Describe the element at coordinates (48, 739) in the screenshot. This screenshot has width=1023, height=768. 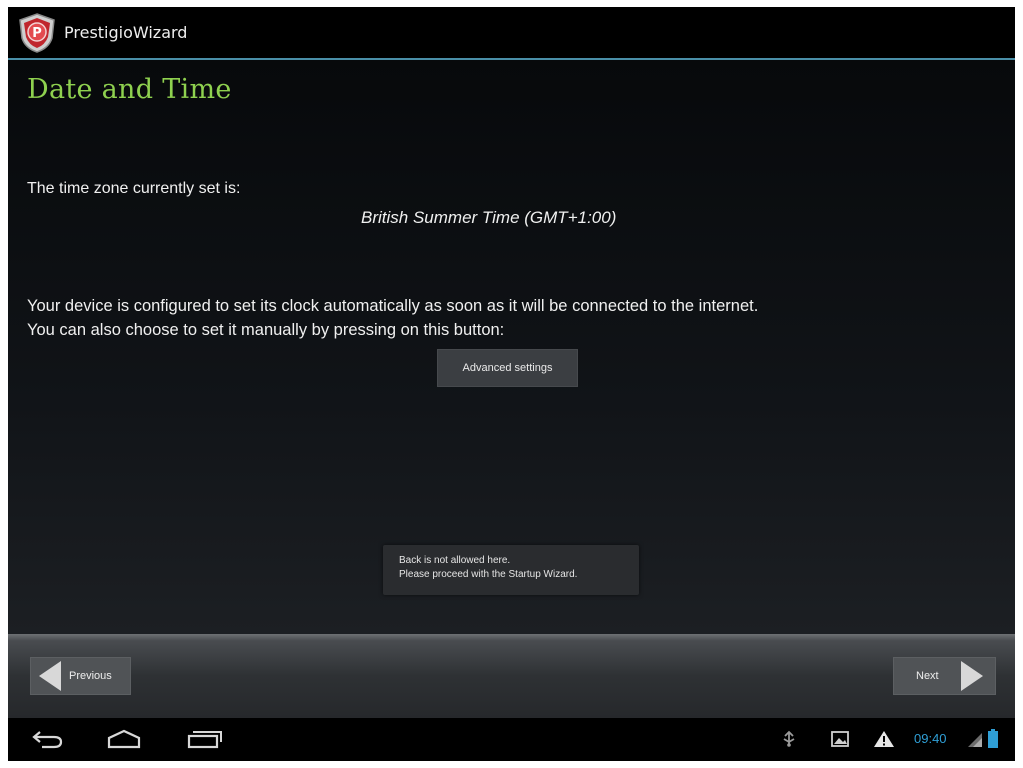
I see `back-icon` at that location.